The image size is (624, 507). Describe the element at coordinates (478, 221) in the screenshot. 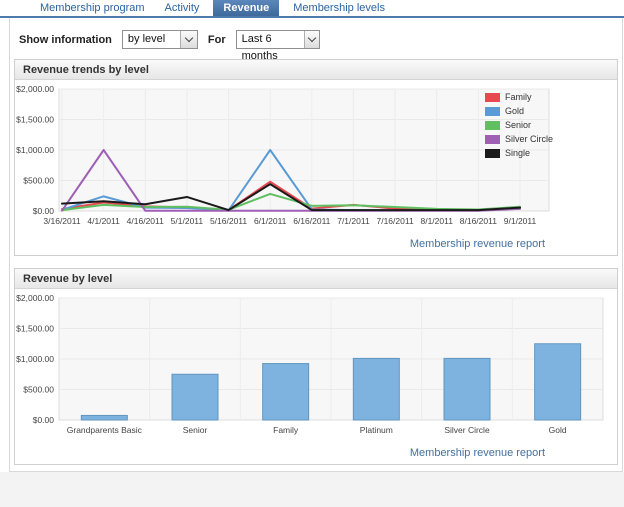

I see `x-tick-label: 8/16/2011` at that location.